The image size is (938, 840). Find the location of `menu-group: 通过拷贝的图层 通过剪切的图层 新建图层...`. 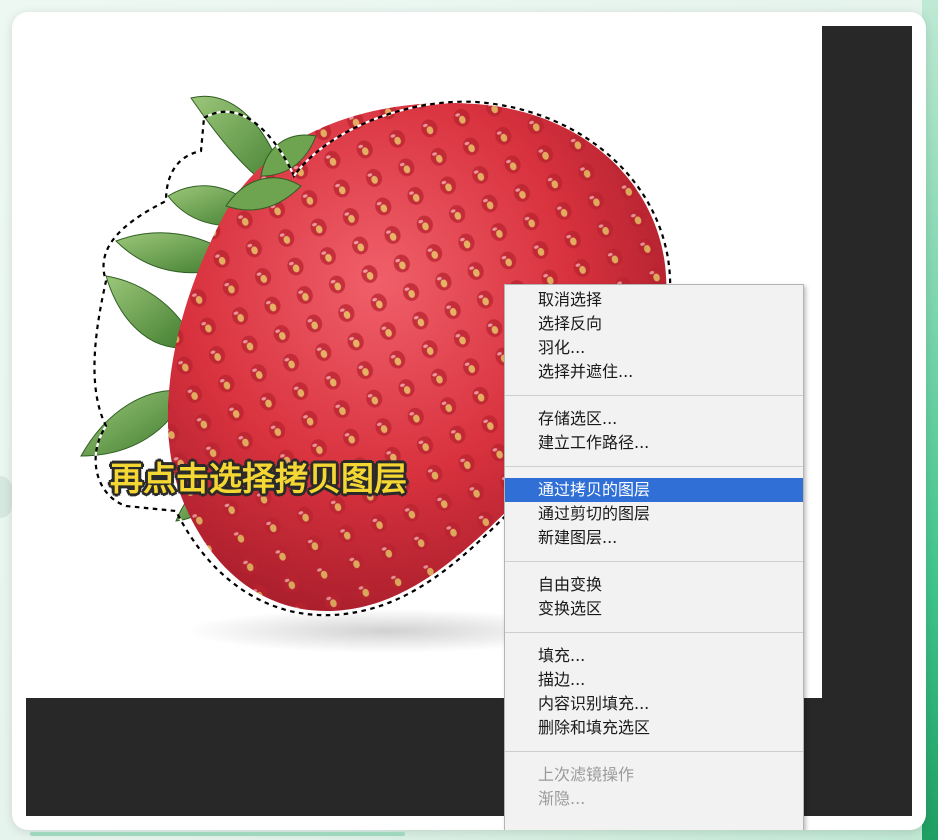

menu-group: 通过拷贝的图层 通过剪切的图层 新建图层... is located at coordinates (654, 514).